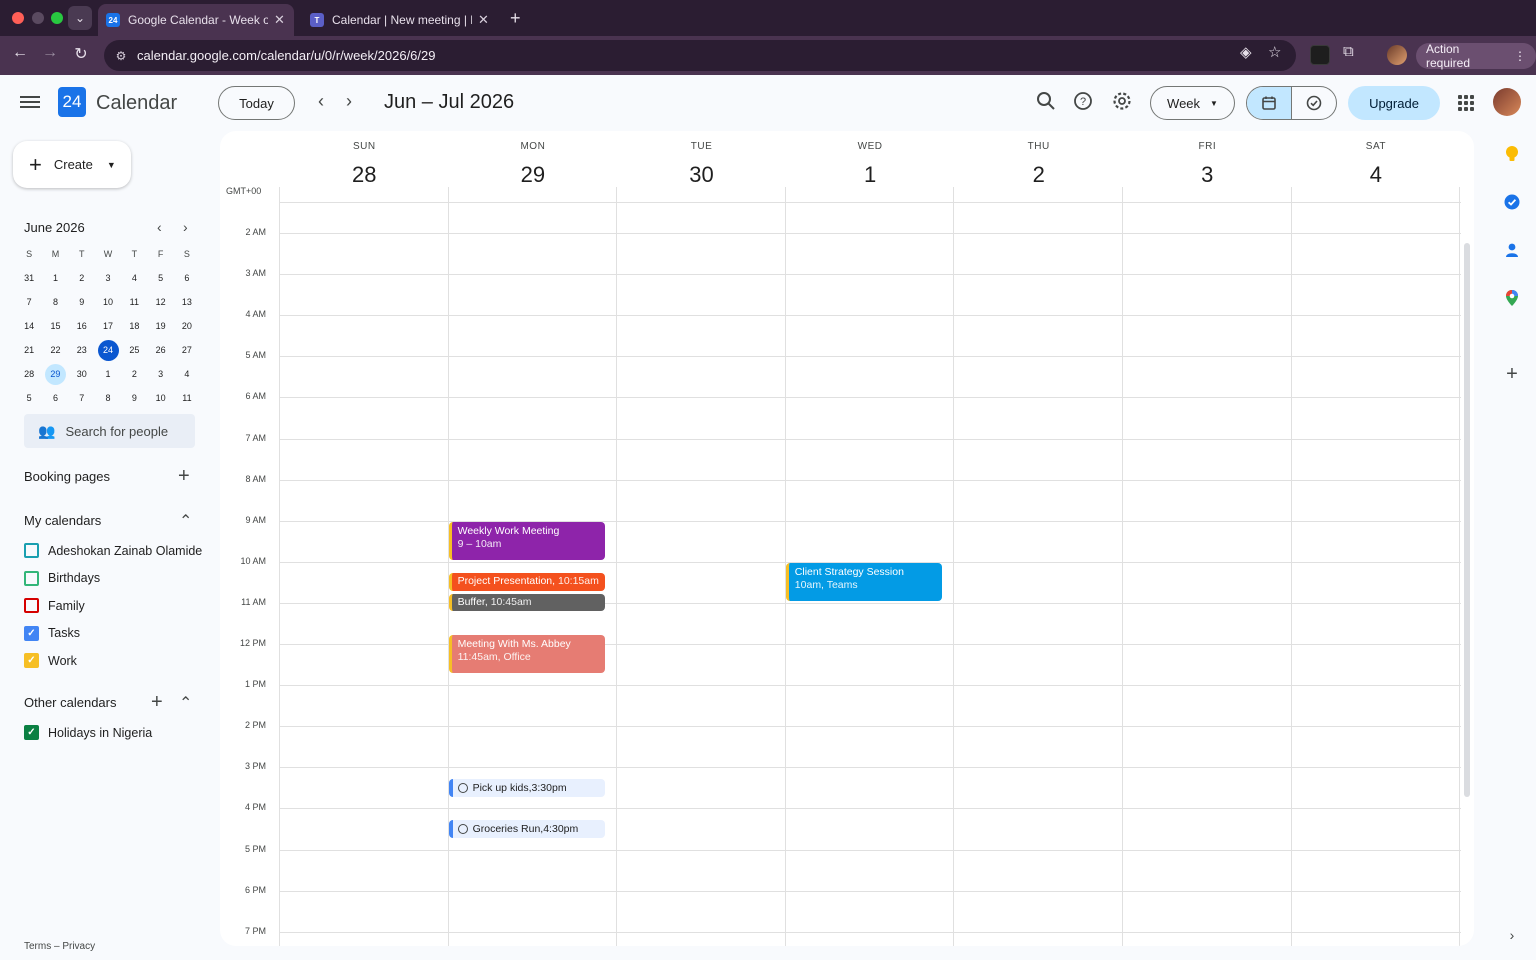  What do you see at coordinates (1512, 154) in the screenshot?
I see `keep-bulb-icon` at bounding box center [1512, 154].